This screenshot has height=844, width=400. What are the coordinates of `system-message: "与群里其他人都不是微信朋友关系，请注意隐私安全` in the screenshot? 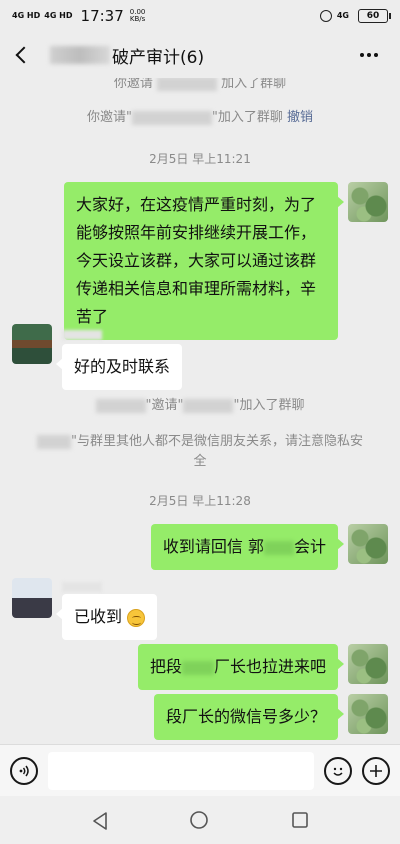 It's located at (200, 451).